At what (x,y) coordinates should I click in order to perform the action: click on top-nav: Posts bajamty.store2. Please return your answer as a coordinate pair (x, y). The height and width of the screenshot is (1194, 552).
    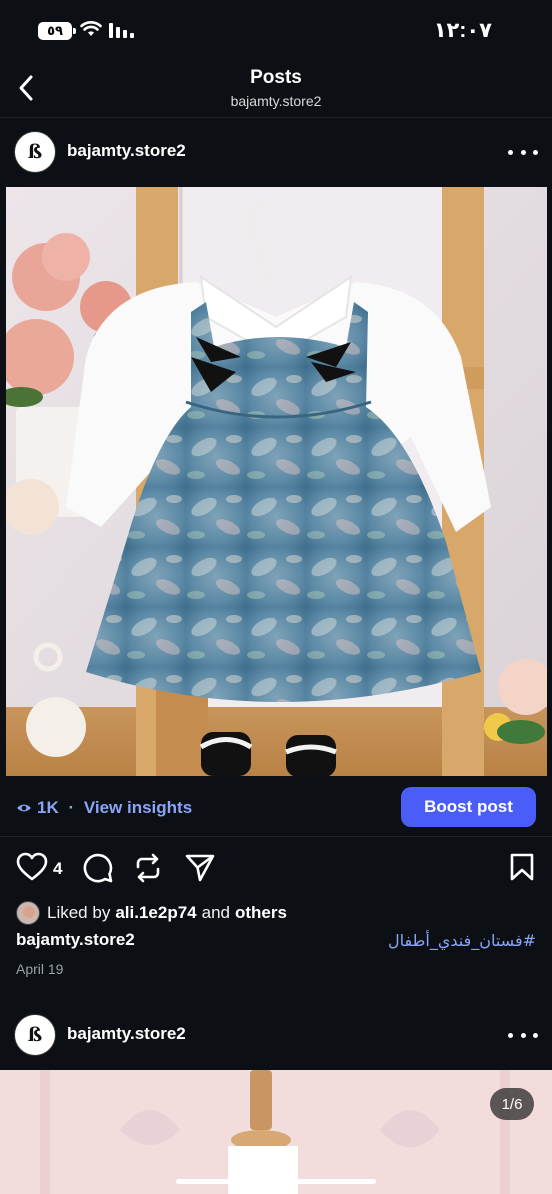
    Looking at the image, I should click on (276, 89).